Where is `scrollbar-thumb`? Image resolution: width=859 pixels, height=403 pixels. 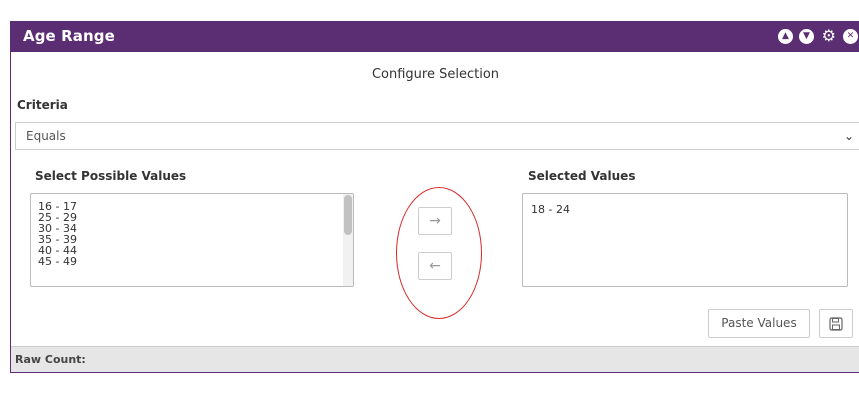
scrollbar-thumb is located at coordinates (348, 215).